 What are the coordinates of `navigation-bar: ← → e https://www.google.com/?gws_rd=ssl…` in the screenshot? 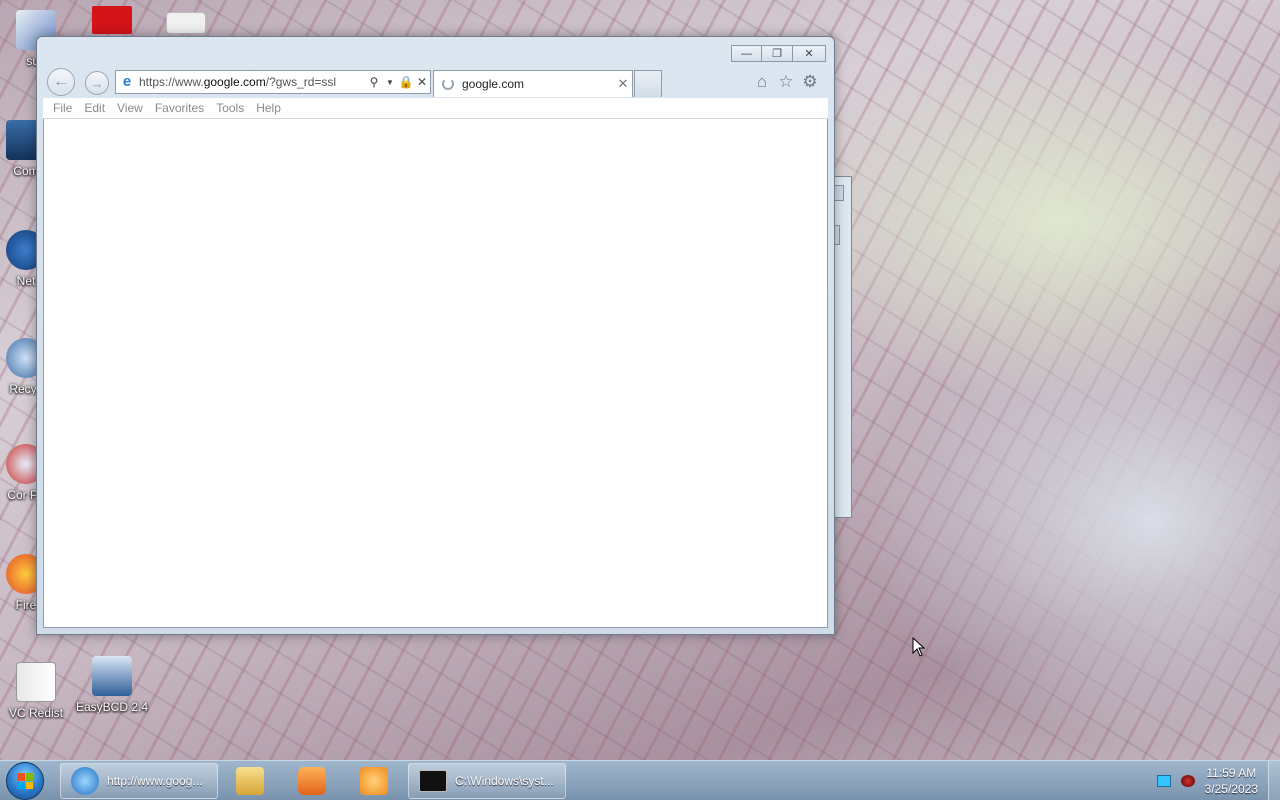 It's located at (435, 82).